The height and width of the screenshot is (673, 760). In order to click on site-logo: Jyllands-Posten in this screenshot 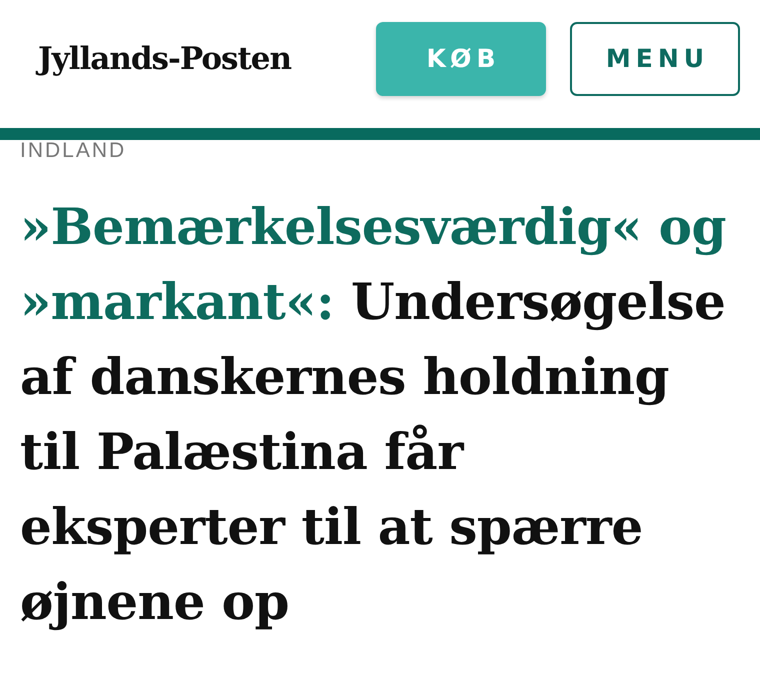, I will do `click(165, 59)`.